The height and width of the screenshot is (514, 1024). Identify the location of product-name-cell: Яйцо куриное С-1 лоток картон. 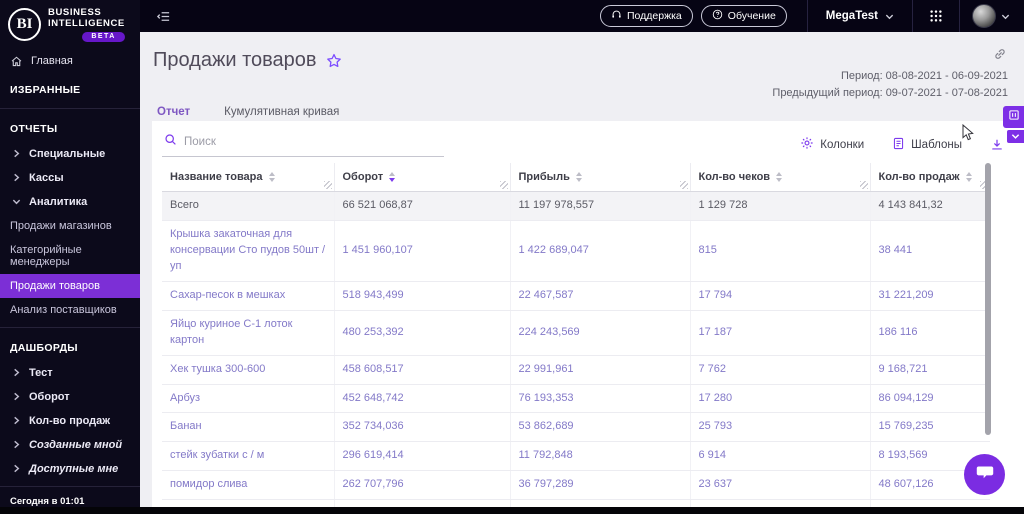
(248, 333).